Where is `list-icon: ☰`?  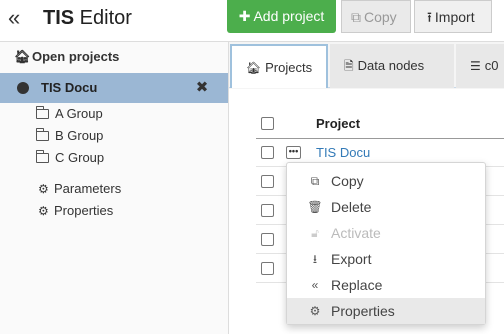 list-icon: ☰ is located at coordinates (475, 66).